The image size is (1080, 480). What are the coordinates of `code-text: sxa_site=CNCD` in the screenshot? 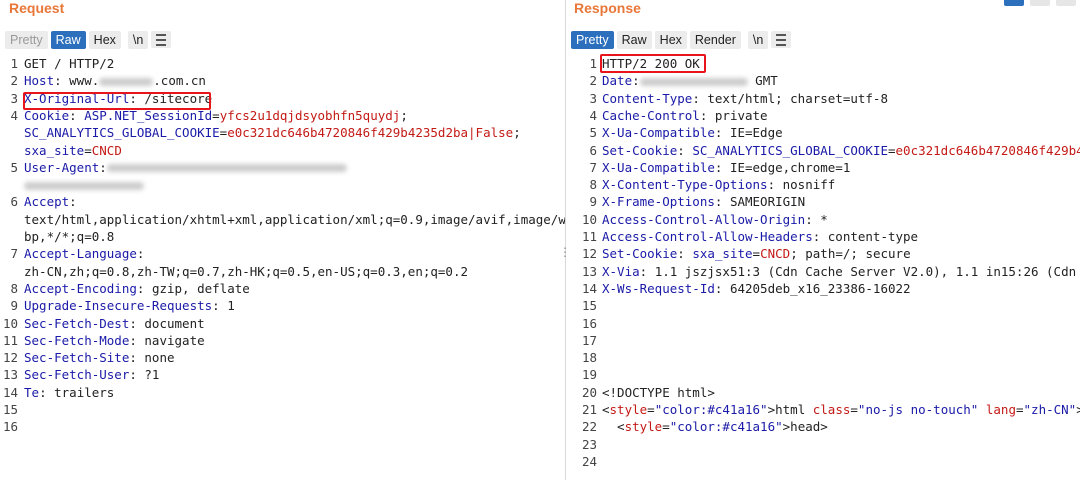 It's located at (73, 150).